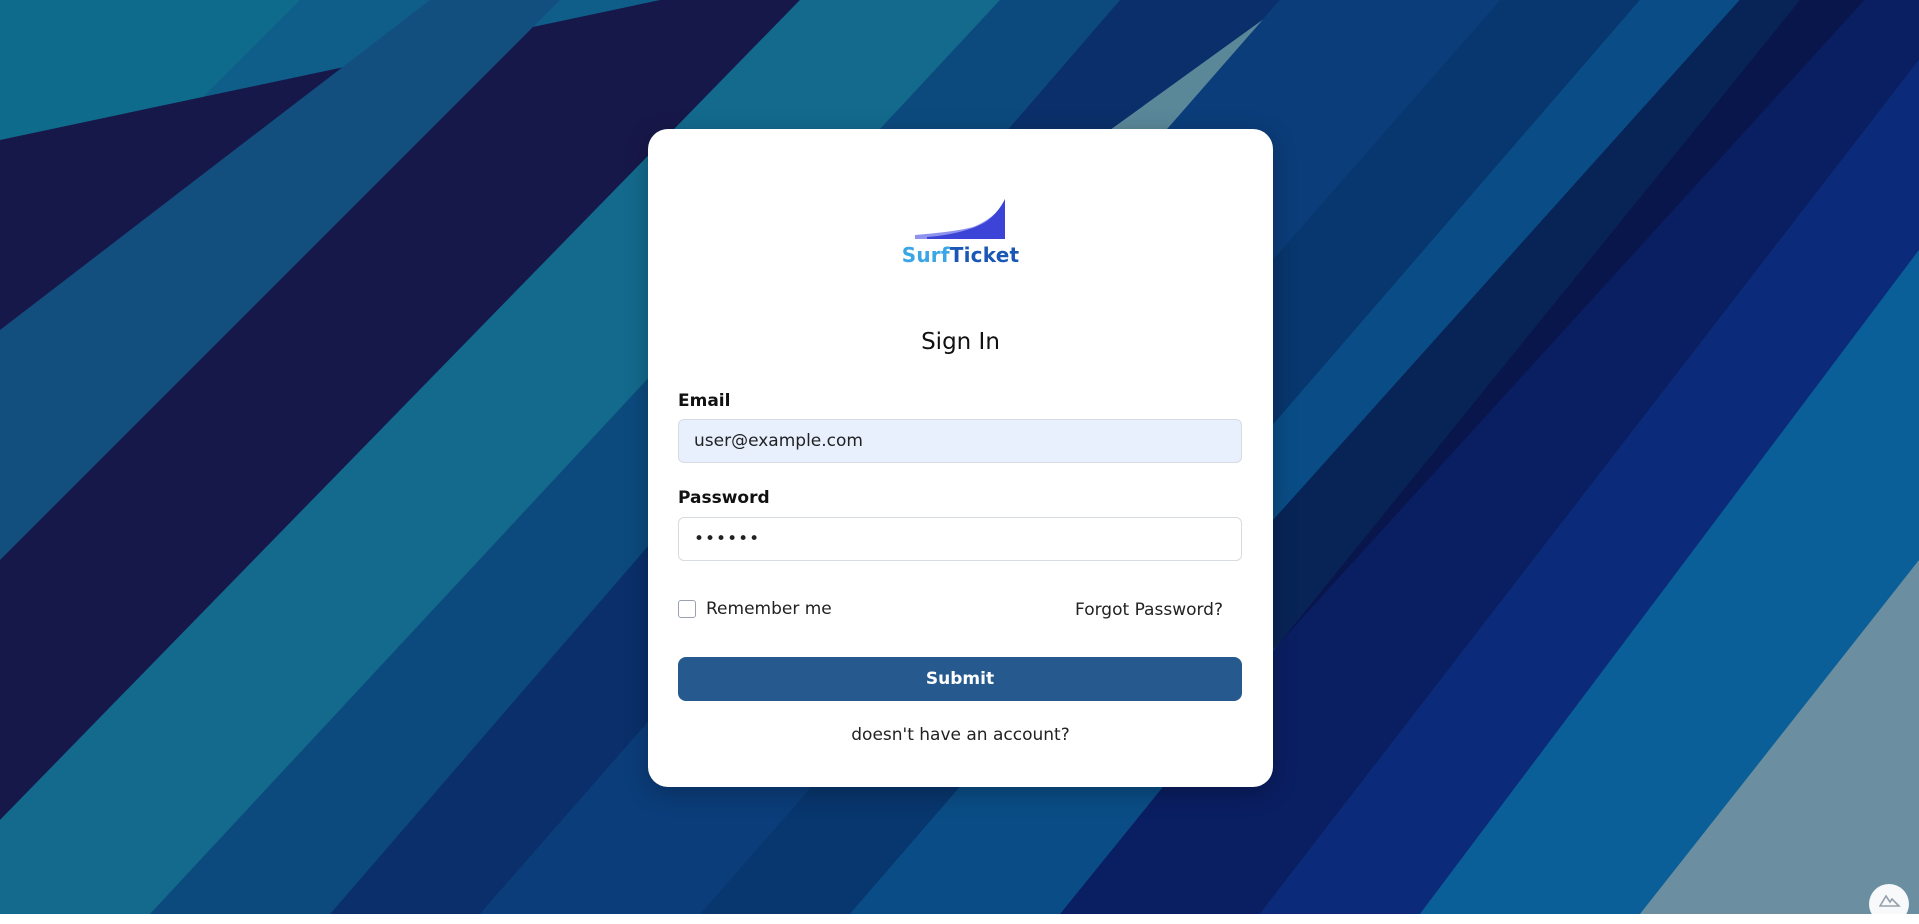 The width and height of the screenshot is (1919, 924). I want to click on password-label: Password, so click(724, 498).